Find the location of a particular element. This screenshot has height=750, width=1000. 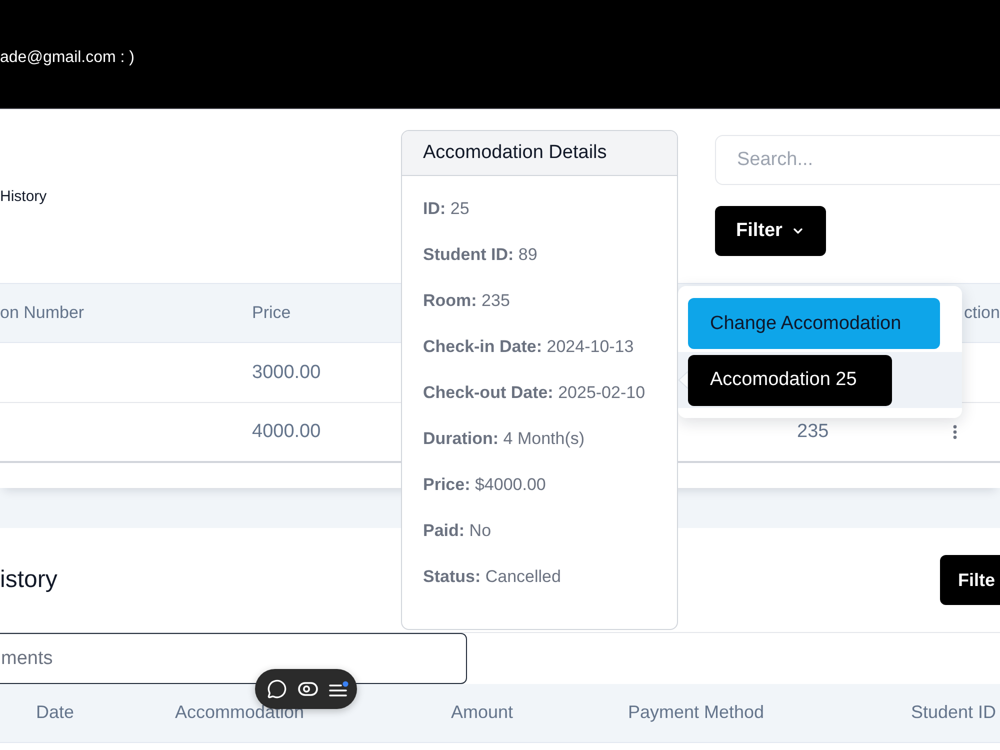

column-header: ction is located at coordinates (981, 313).